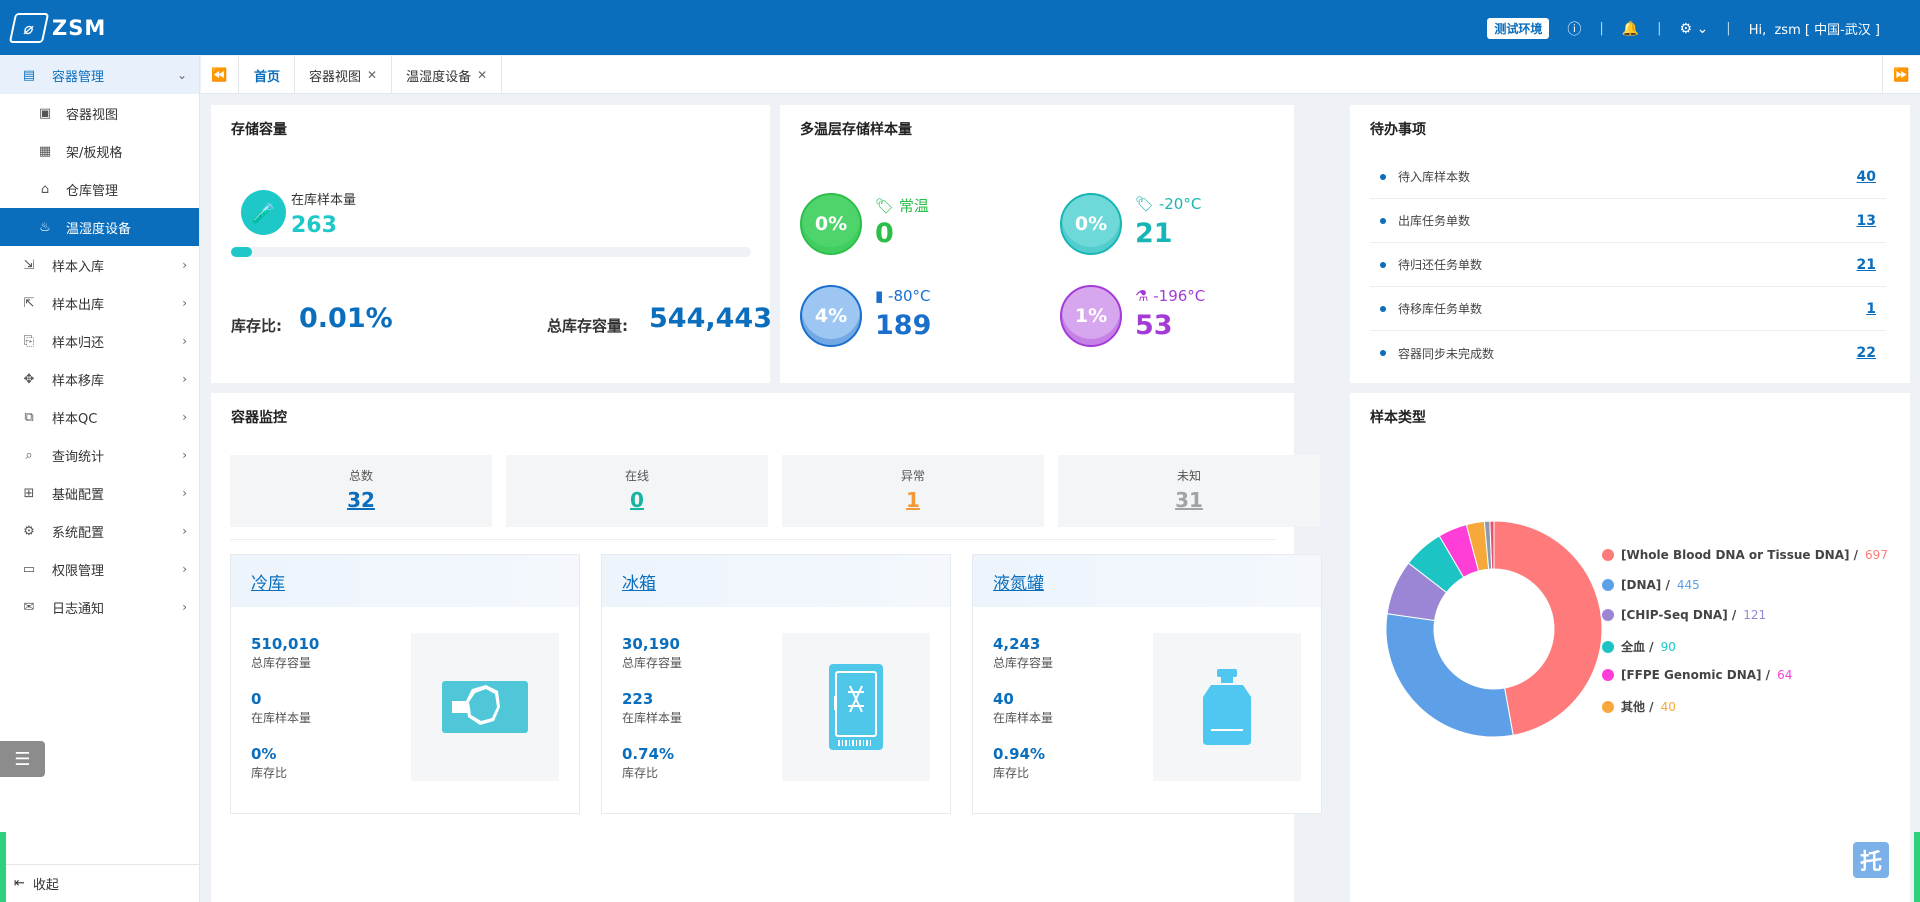 This screenshot has height=902, width=1920. Describe the element at coordinates (1628, 265) in the screenshot. I see `todo-item: 待归还任务单数 21` at that location.